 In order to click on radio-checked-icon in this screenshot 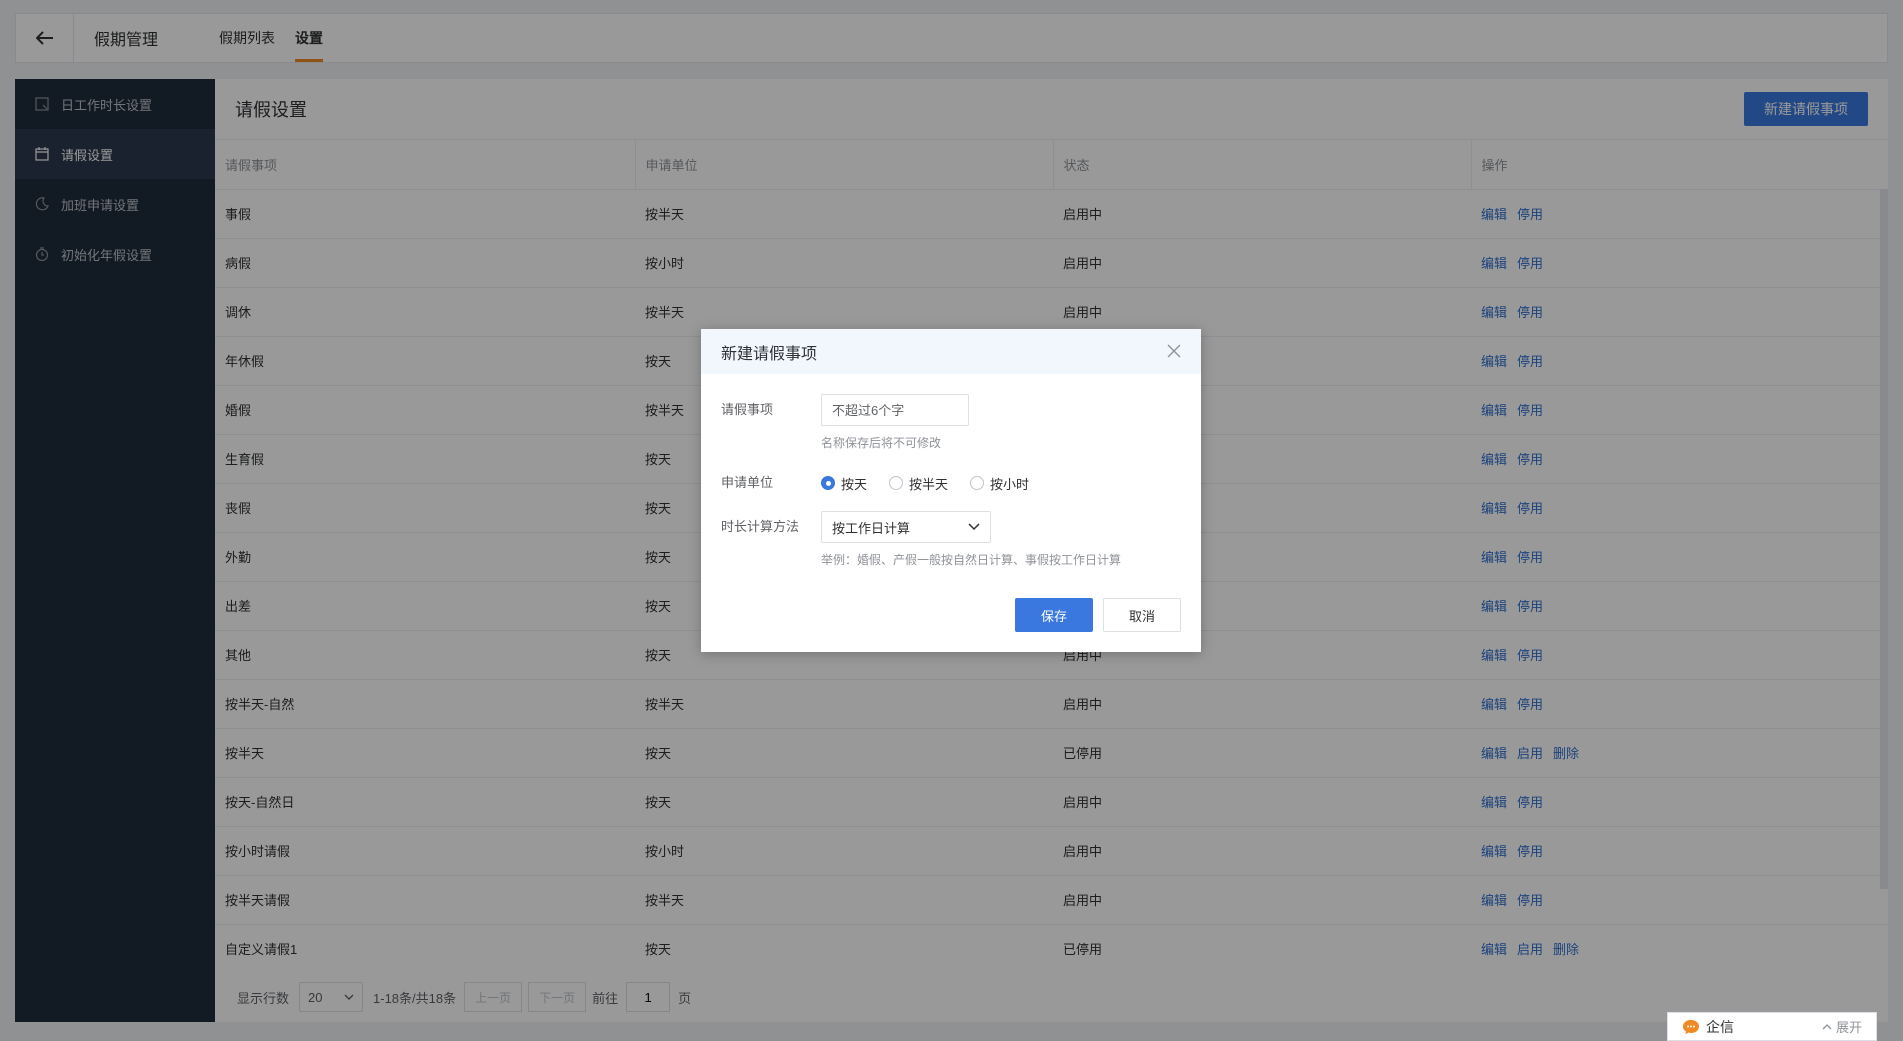, I will do `click(828, 483)`.